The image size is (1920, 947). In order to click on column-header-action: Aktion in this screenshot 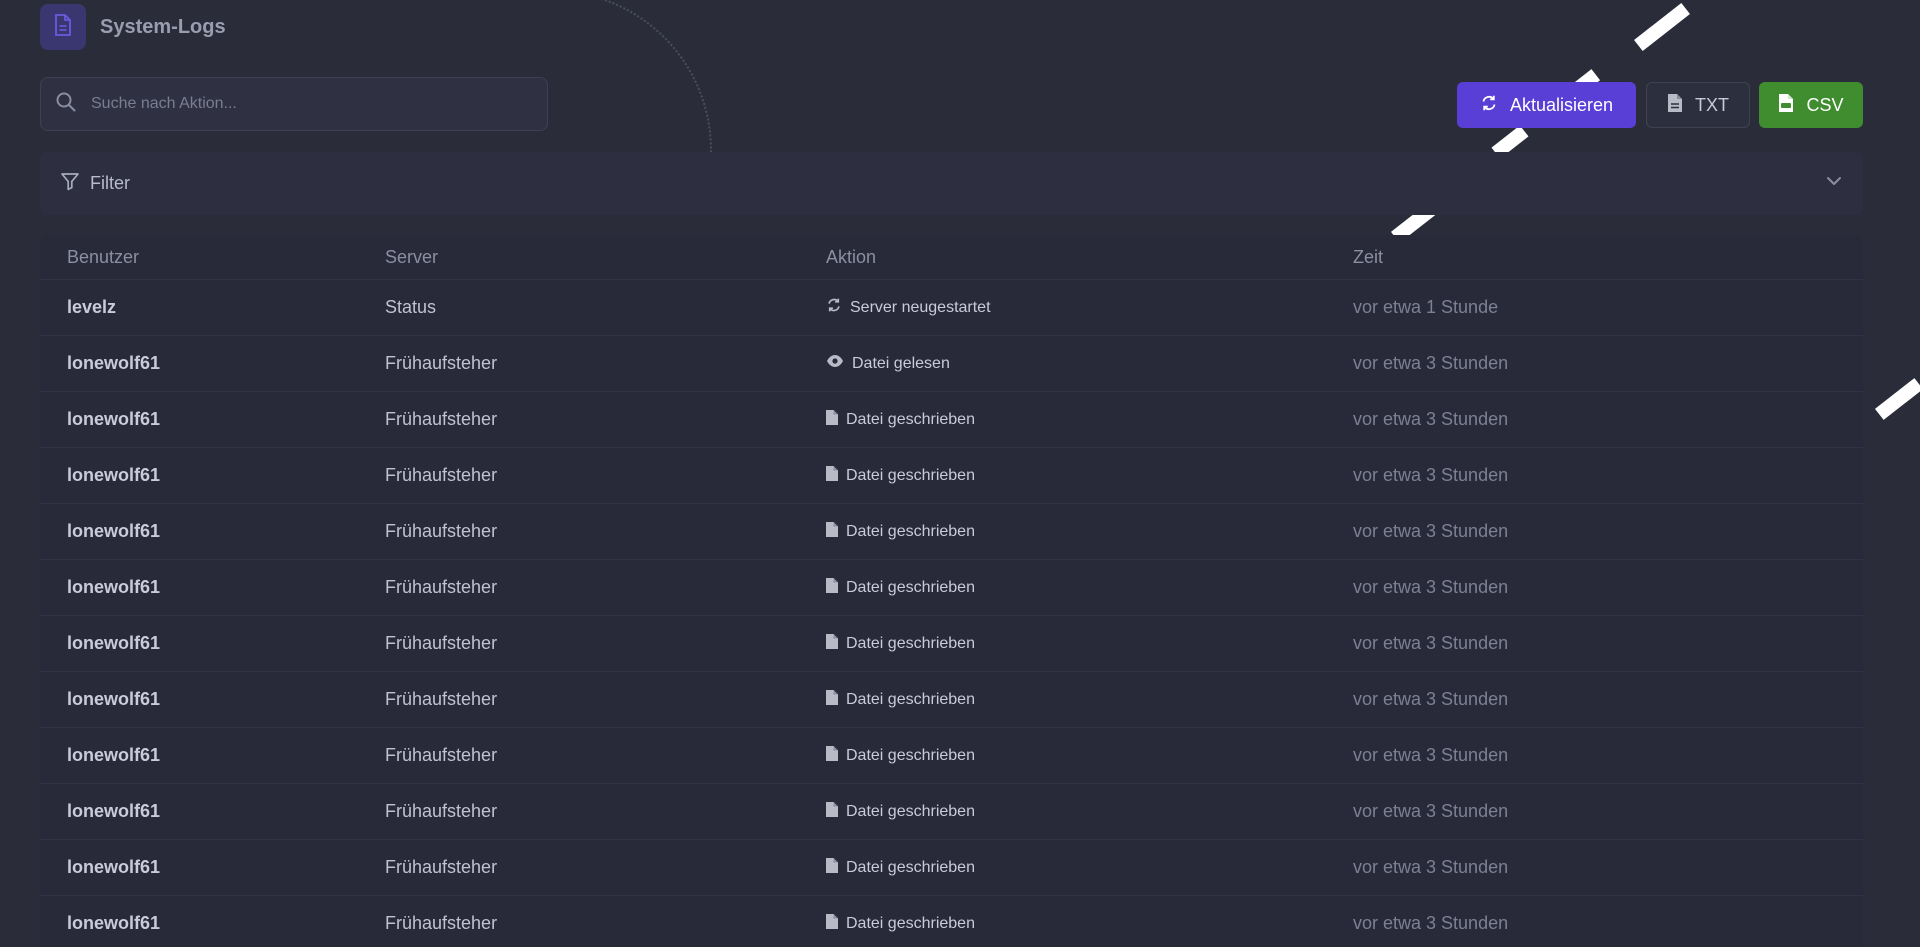, I will do `click(851, 256)`.